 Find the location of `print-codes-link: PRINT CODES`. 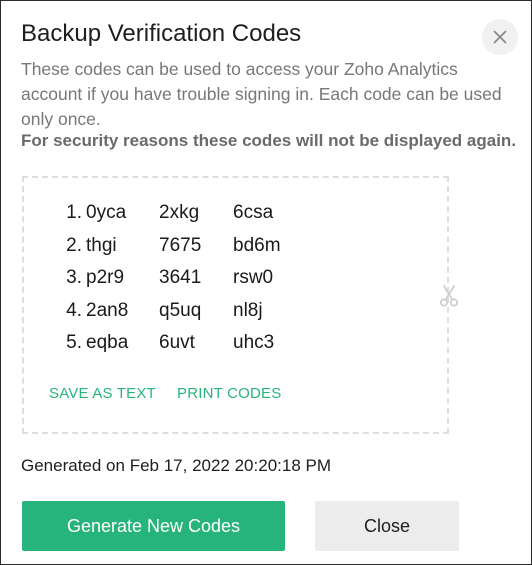

print-codes-link: PRINT CODES is located at coordinates (229, 393).